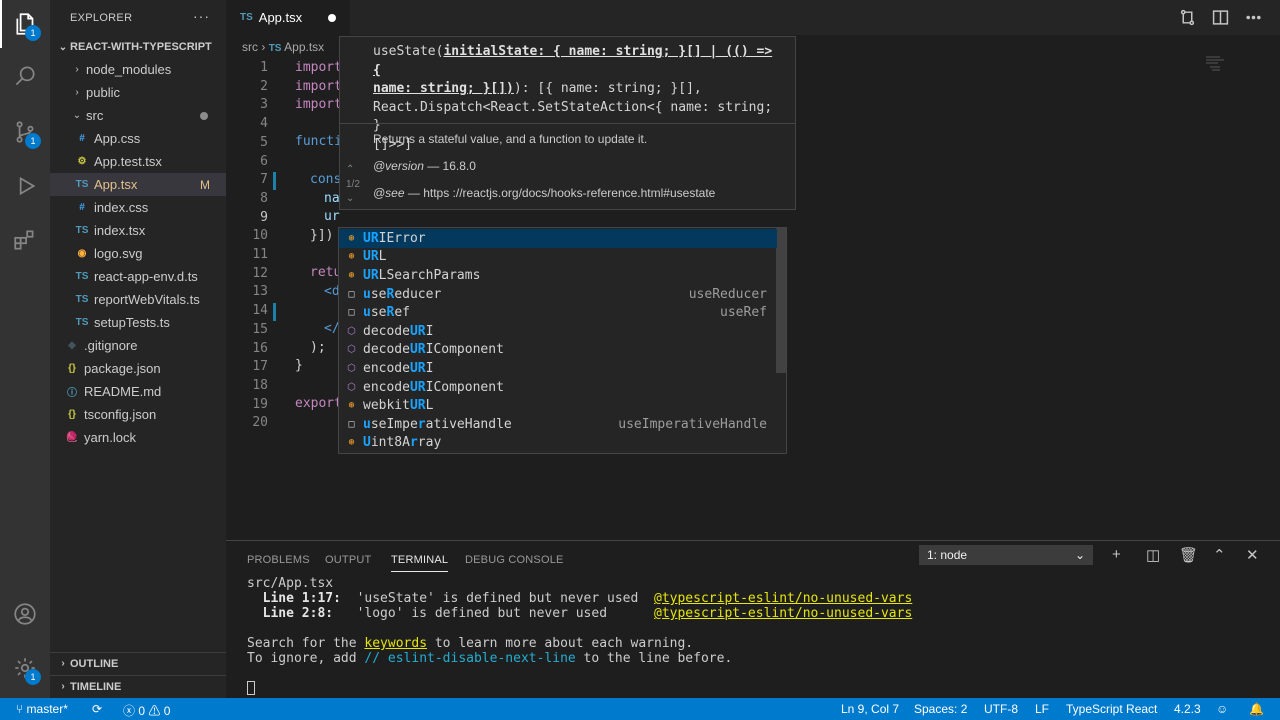  What do you see at coordinates (558, 443) in the screenshot?
I see `suggestion-item: ⊛ Uint8A r ray` at bounding box center [558, 443].